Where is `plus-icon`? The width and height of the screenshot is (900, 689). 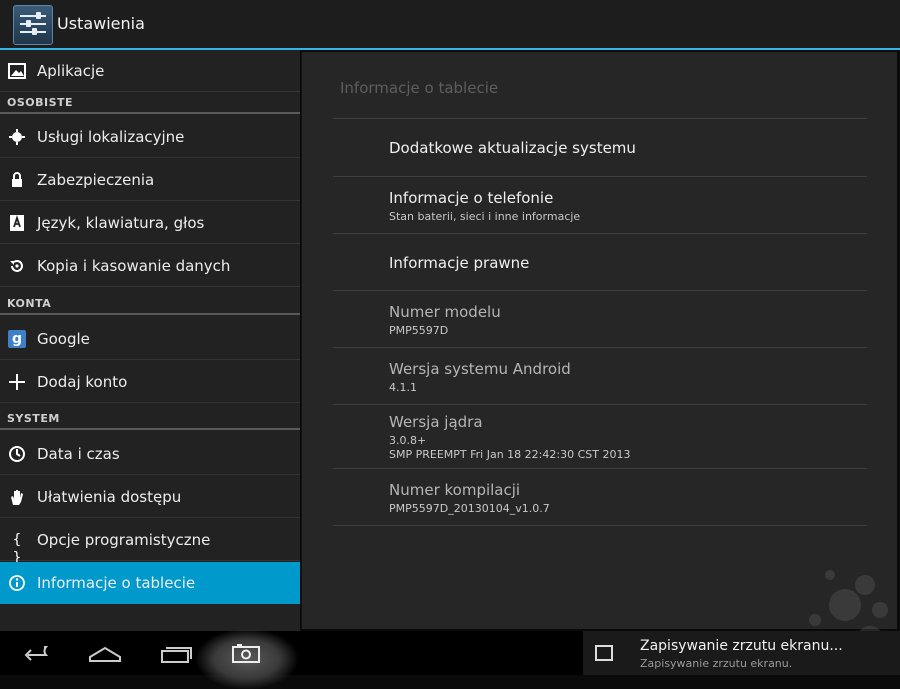
plus-icon is located at coordinates (17, 382).